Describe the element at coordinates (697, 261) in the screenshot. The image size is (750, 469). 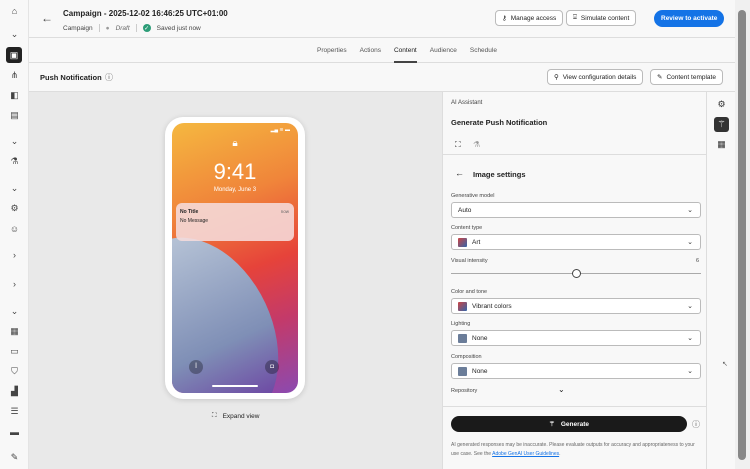
I see `visual-intensity-value: 6` at that location.